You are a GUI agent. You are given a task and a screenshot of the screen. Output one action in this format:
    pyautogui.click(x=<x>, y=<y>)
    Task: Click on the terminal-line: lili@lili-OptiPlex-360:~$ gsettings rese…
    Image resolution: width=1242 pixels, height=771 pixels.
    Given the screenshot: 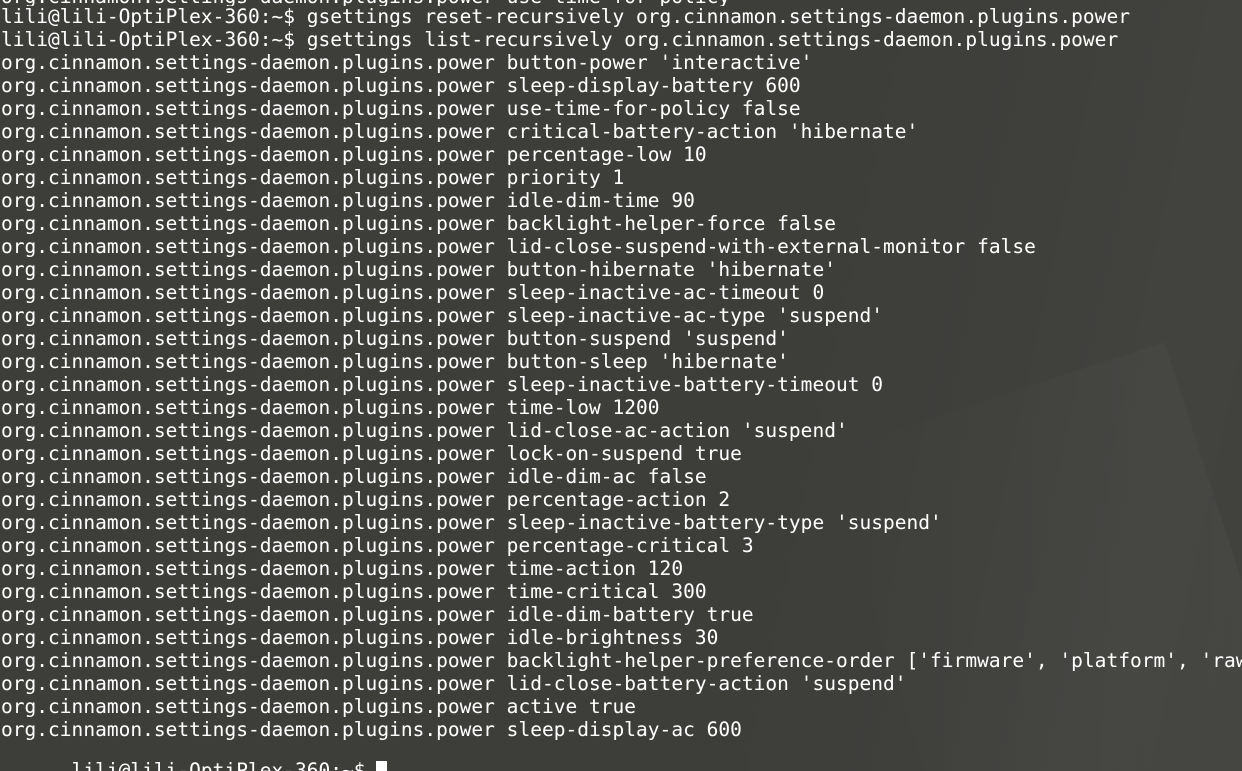 What is the action you would take?
    pyautogui.click(x=565, y=16)
    